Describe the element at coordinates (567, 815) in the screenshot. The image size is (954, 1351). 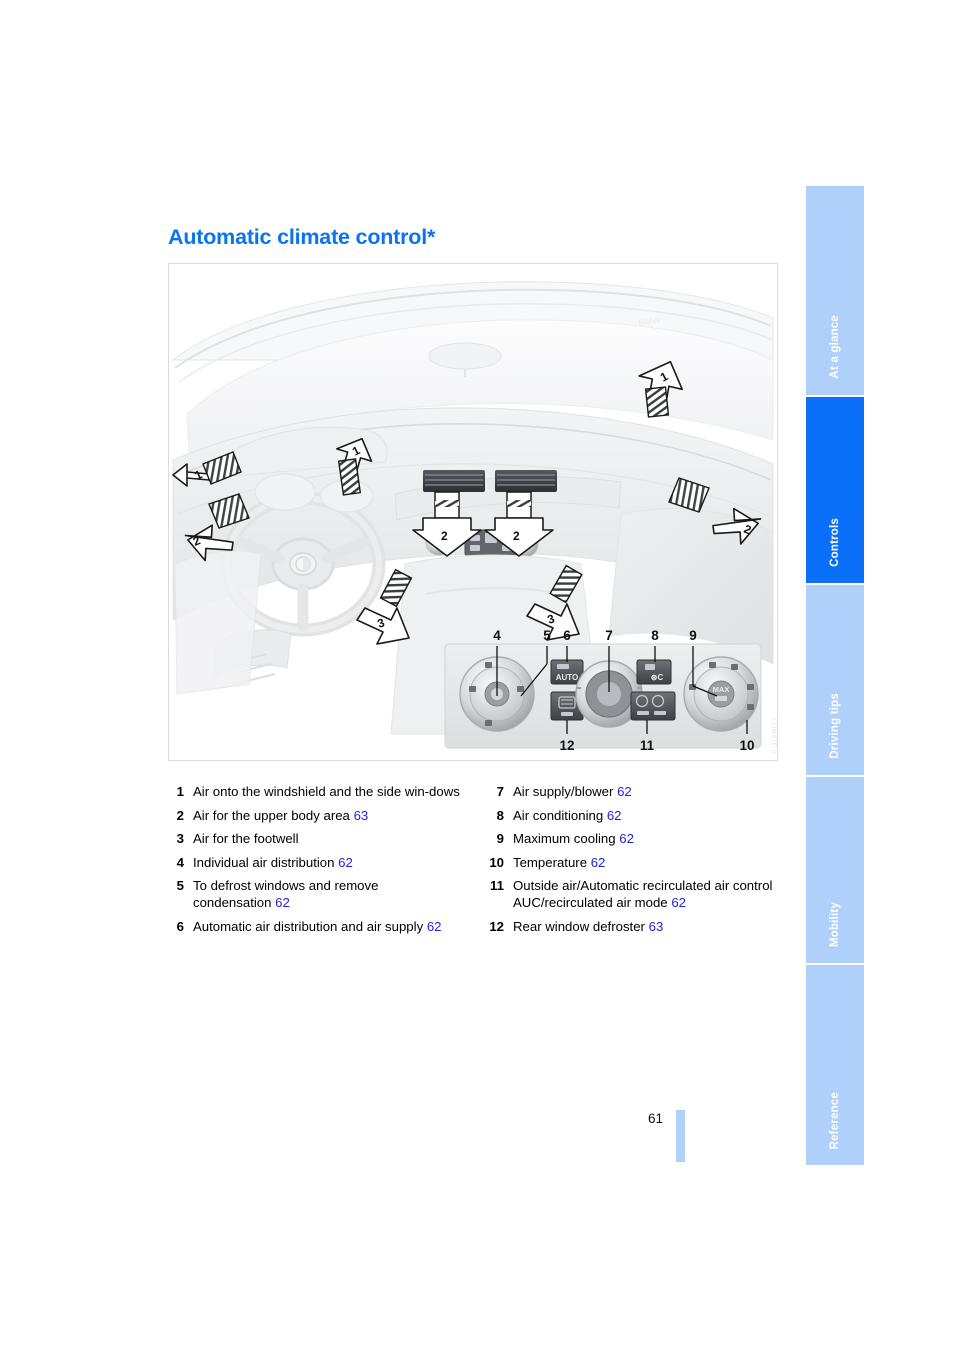
I see `legend-label: Air conditioning 62` at that location.